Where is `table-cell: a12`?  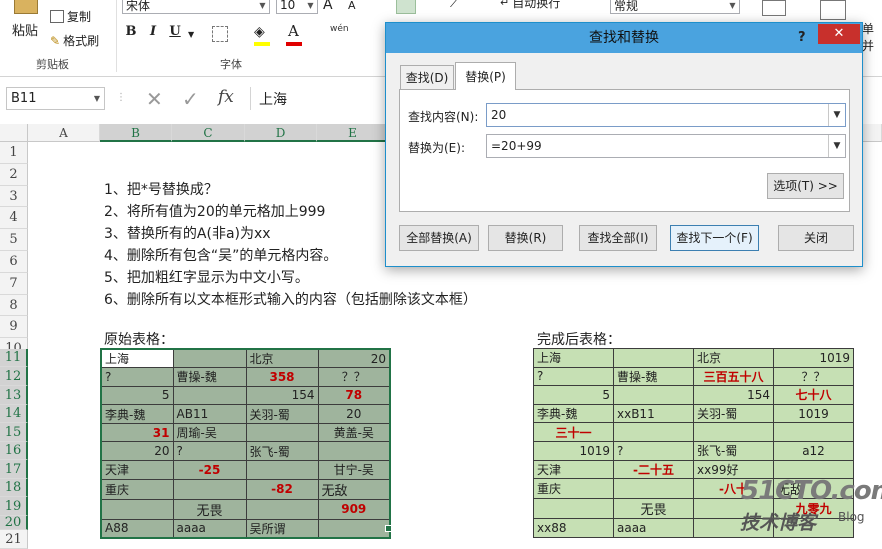
table-cell: a12 is located at coordinates (813, 450).